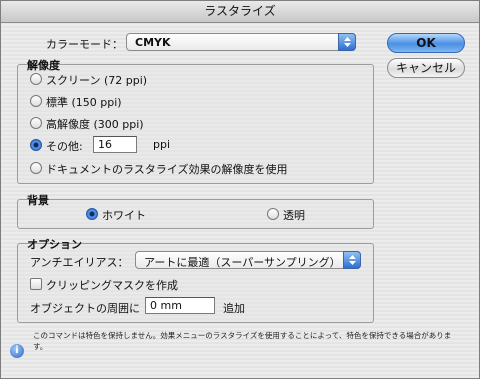 The height and width of the screenshot is (379, 480). I want to click on resolution-other-radio, so click(36, 145).